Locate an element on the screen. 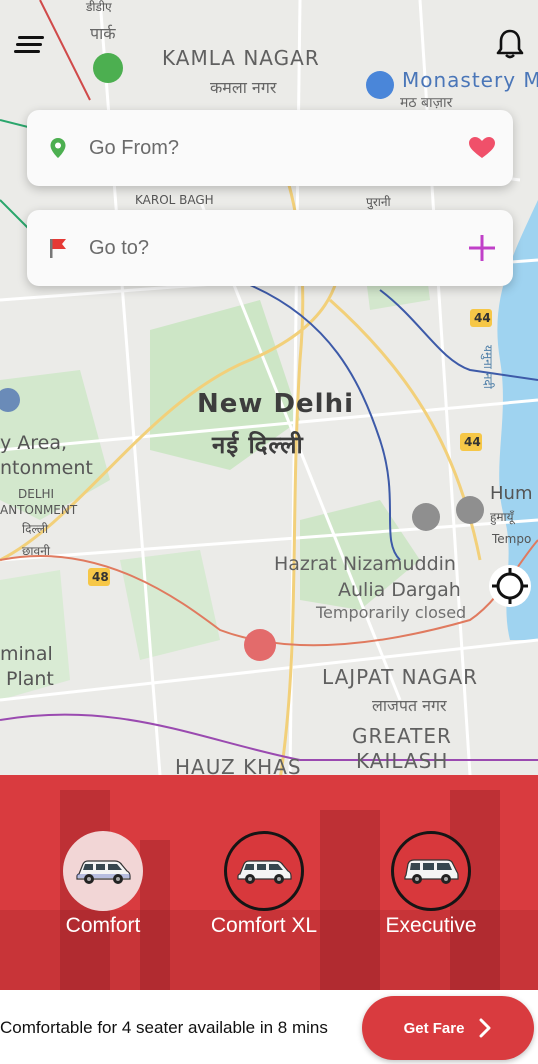 The height and width of the screenshot is (1064, 538). map-label: New Delhi is located at coordinates (276, 404).